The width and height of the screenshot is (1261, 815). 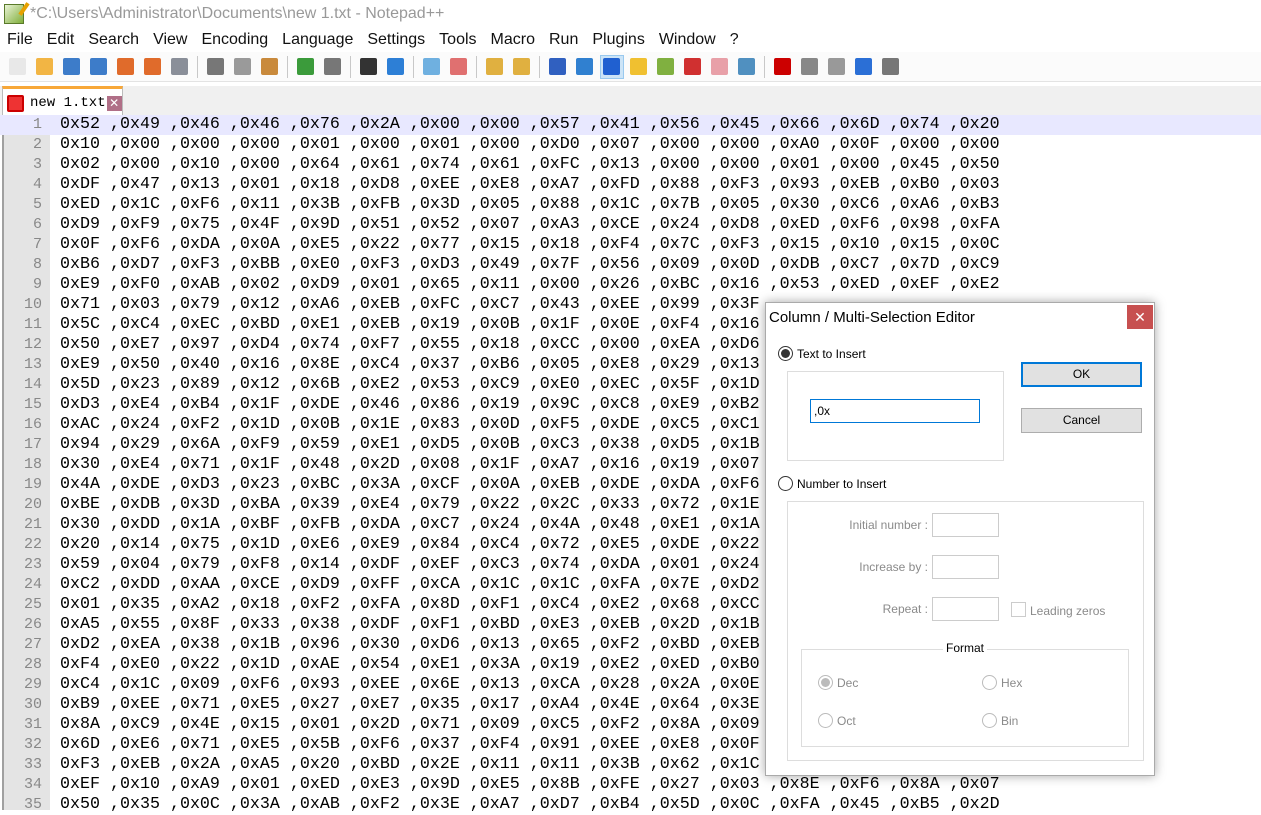 What do you see at coordinates (32, 344) in the screenshot?
I see `line-number: 12` at bounding box center [32, 344].